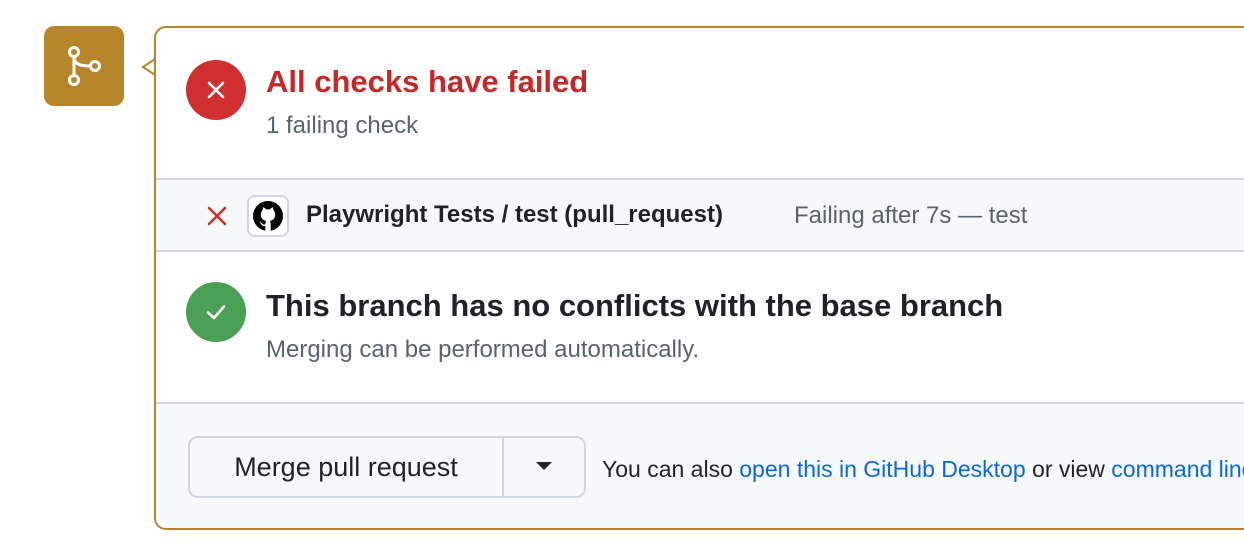 The width and height of the screenshot is (1244, 554). Describe the element at coordinates (911, 215) in the screenshot. I see `check-status-text: Failing after 7s — test` at that location.